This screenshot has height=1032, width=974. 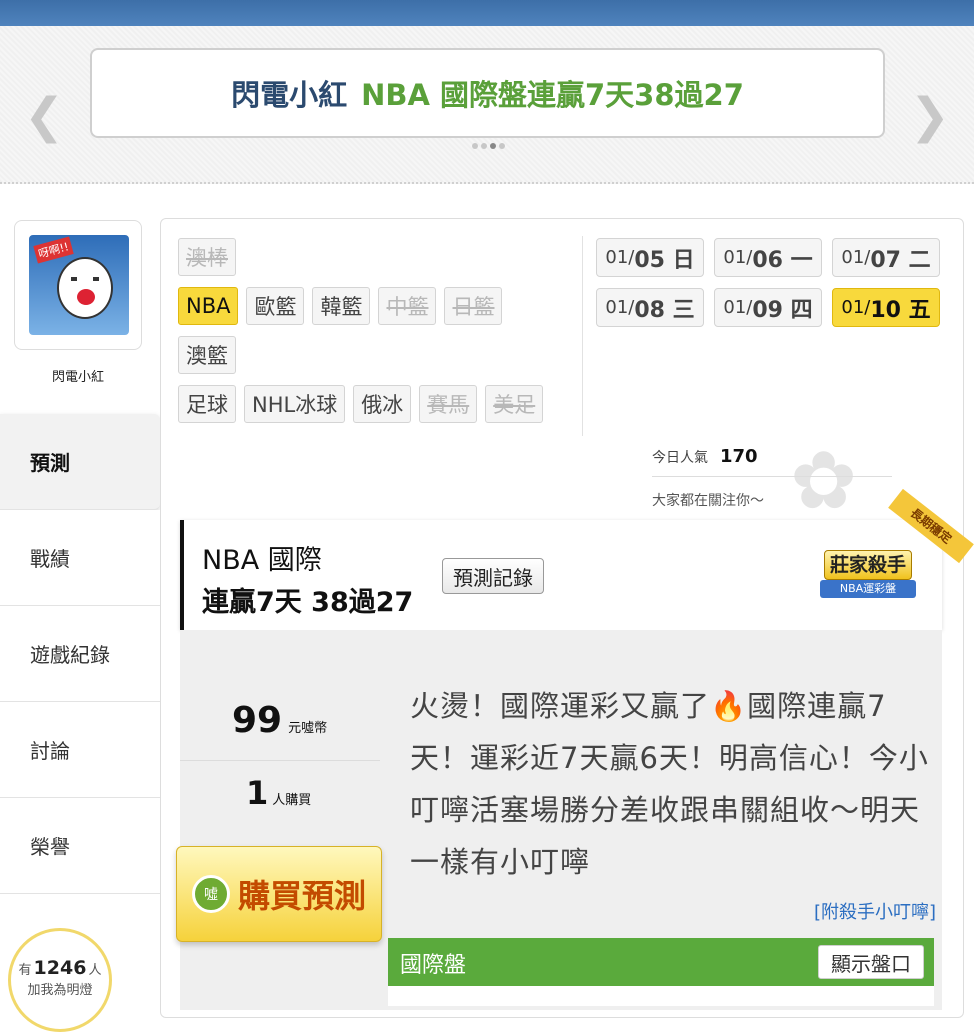 What do you see at coordinates (473, 306) in the screenshot?
I see `tag-japan-basketball: 日籃` at bounding box center [473, 306].